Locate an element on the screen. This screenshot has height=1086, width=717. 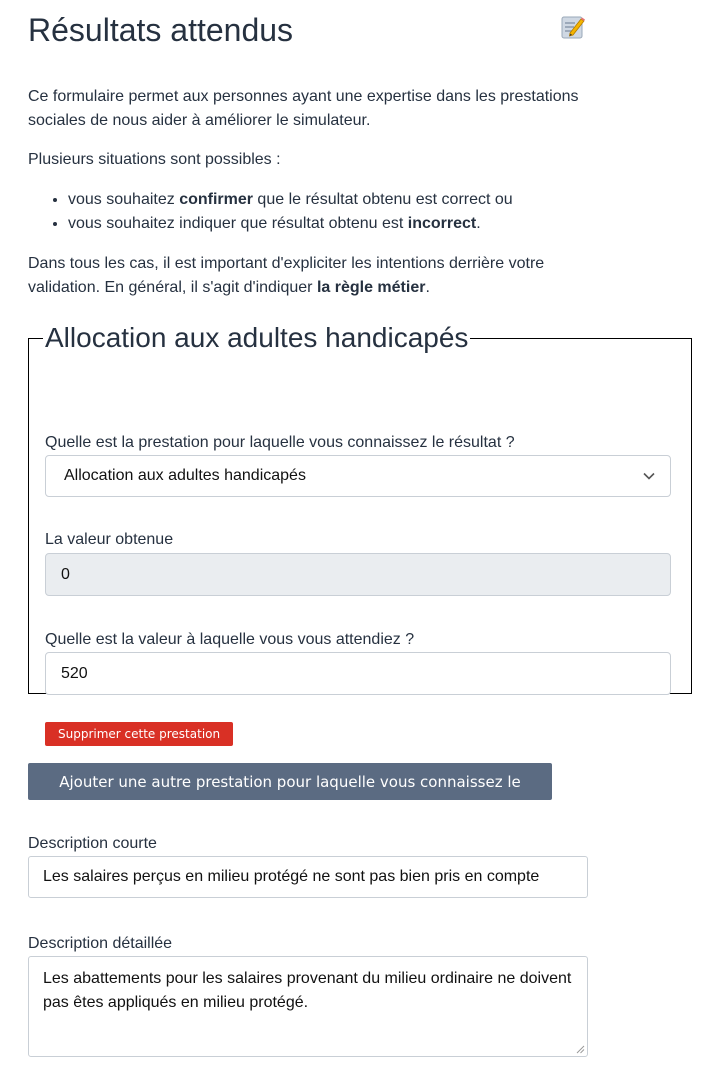
case2-text-end: . is located at coordinates (478, 223).